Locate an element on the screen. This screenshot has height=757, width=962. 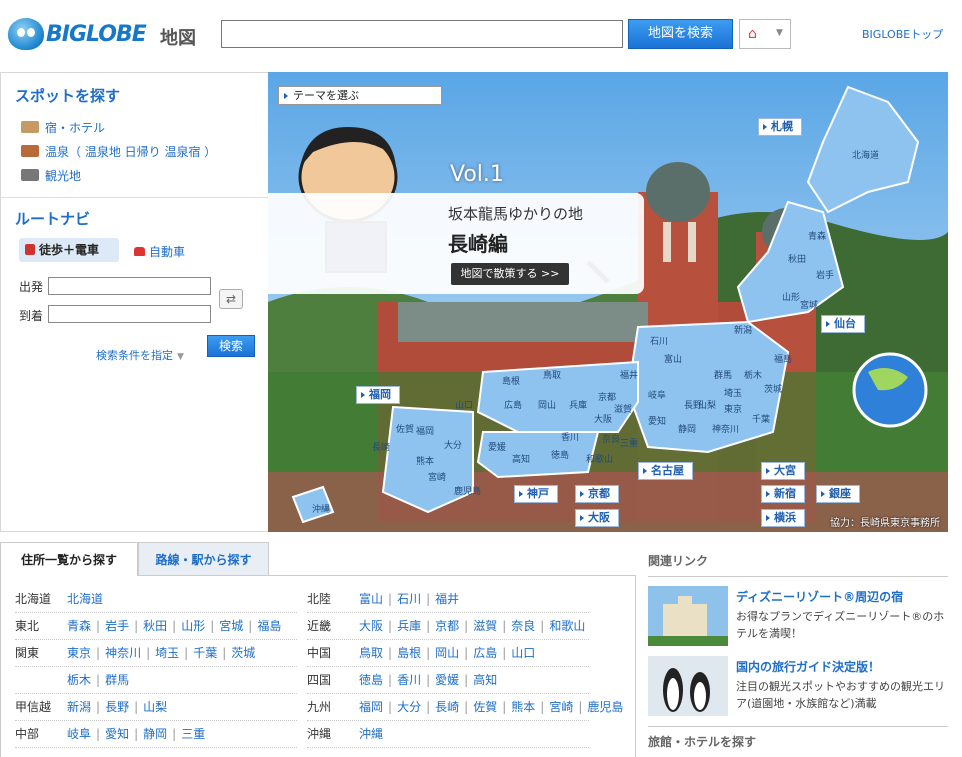
prefecture-link: 石川 is located at coordinates (409, 599).